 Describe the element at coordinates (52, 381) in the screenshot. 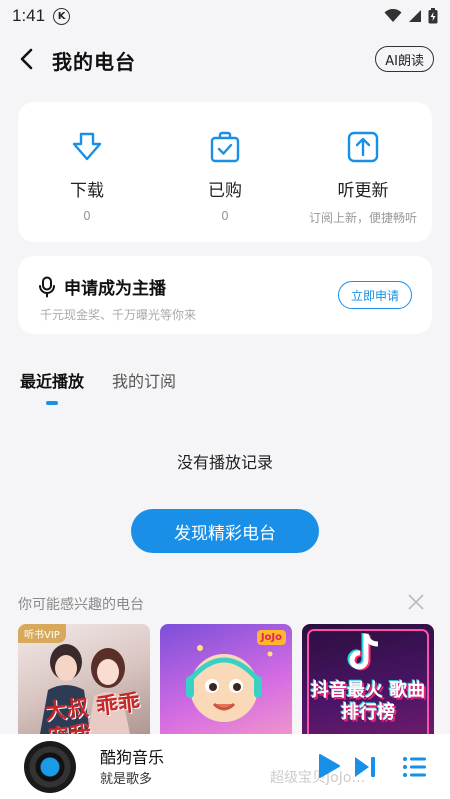

I see `tab-recent-play-label: 最近播放` at that location.